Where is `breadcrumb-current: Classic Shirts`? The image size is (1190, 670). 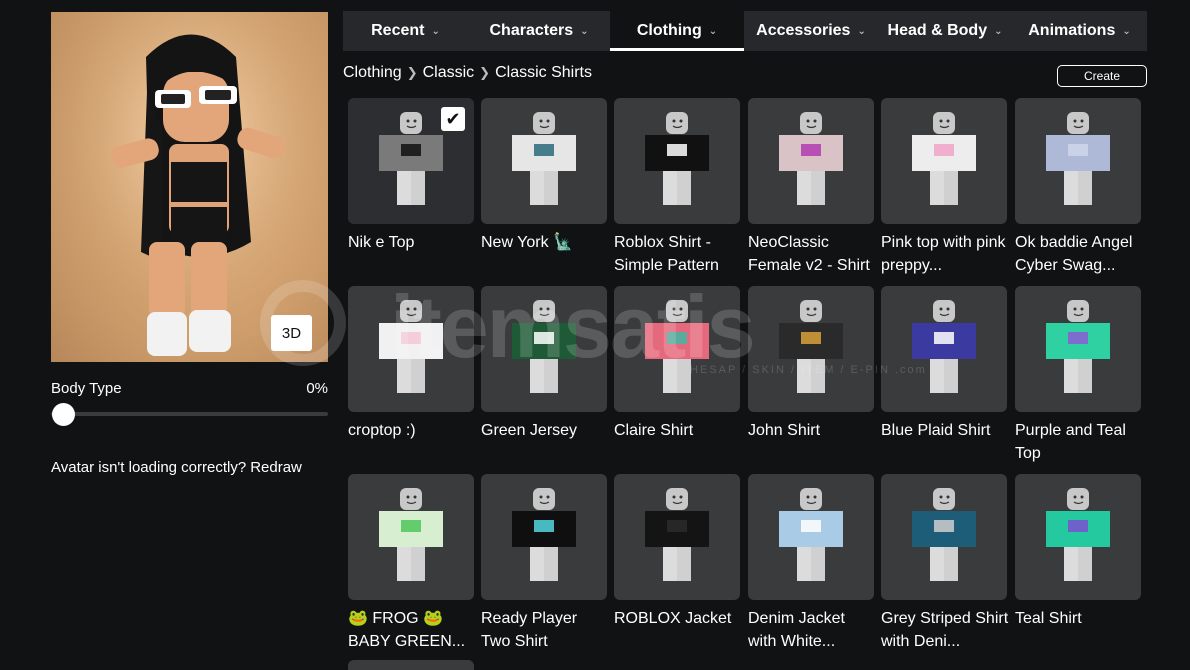
breadcrumb-current: Classic Shirts is located at coordinates (543, 72).